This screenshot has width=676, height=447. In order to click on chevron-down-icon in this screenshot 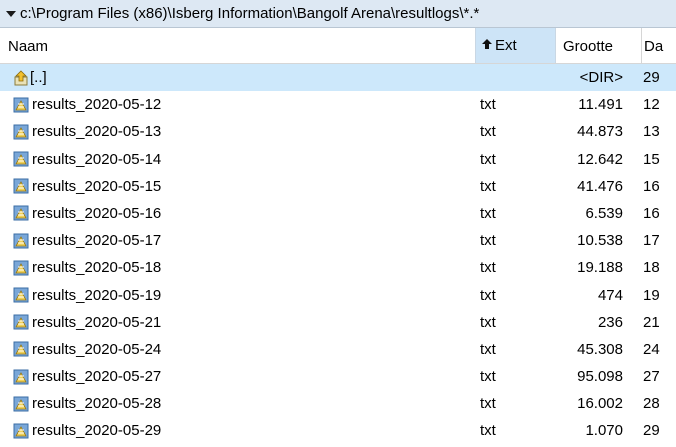, I will do `click(11, 14)`.